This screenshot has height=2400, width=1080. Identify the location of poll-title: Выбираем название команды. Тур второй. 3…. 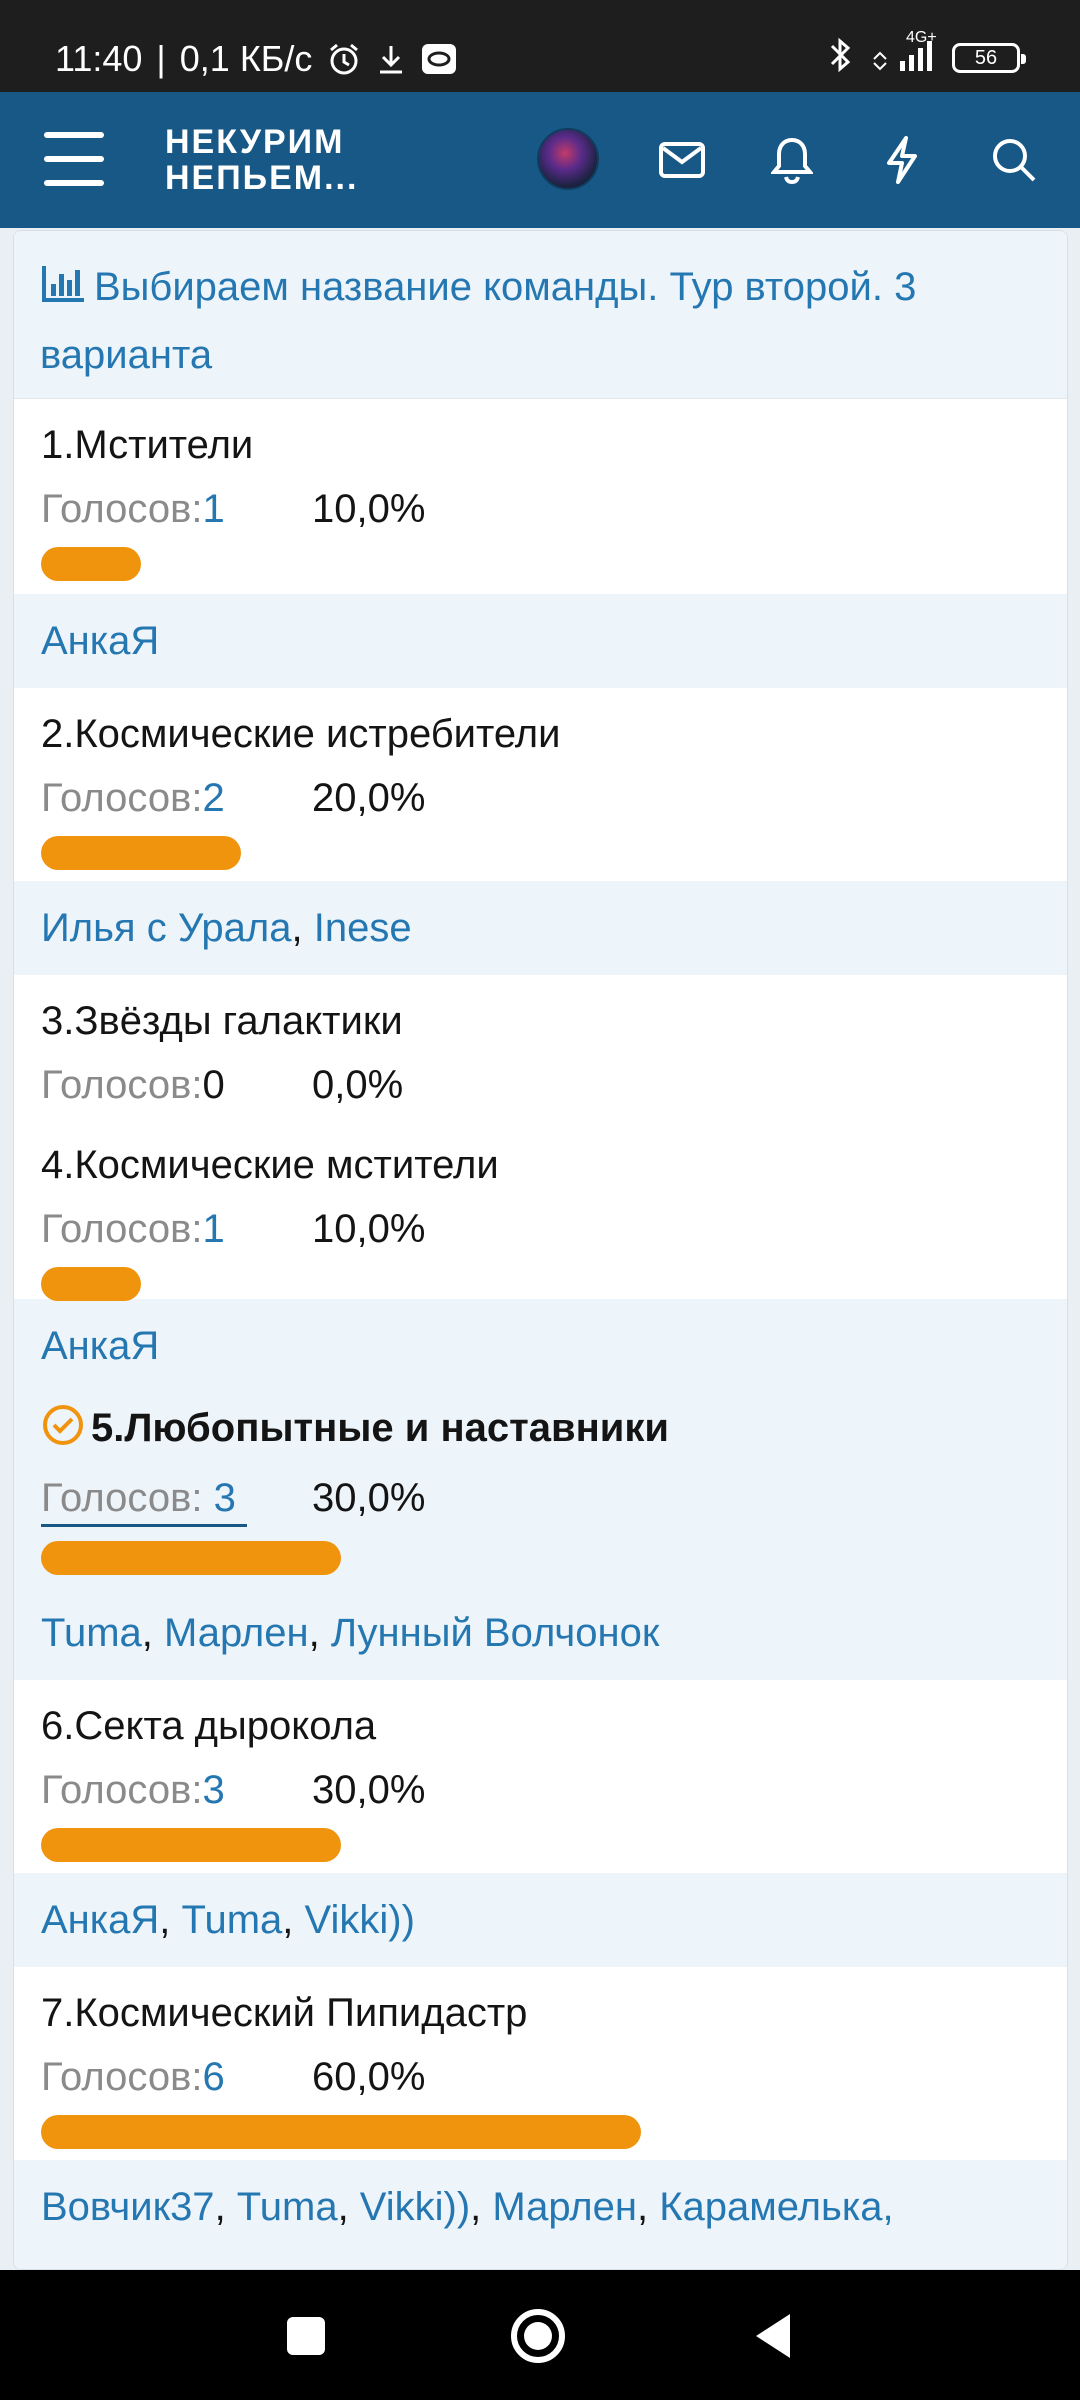
(478, 321).